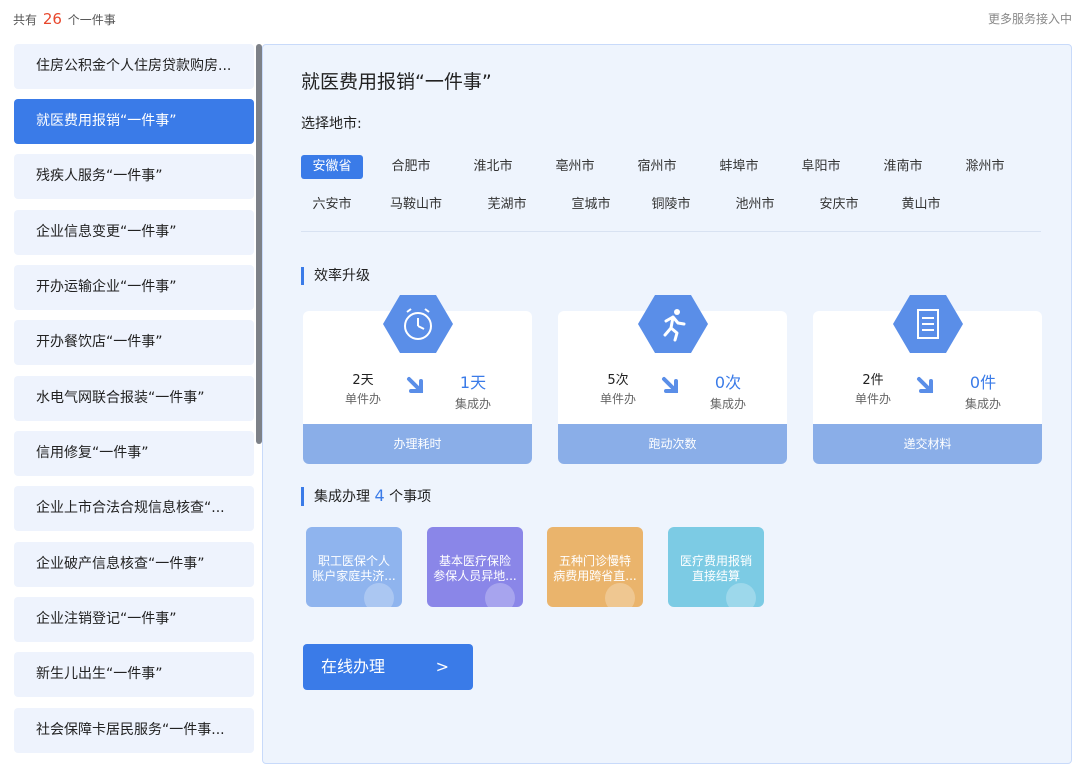 The height and width of the screenshot is (764, 1080). What do you see at coordinates (839, 205) in the screenshot?
I see `city-option-anqing: 安庆市` at bounding box center [839, 205].